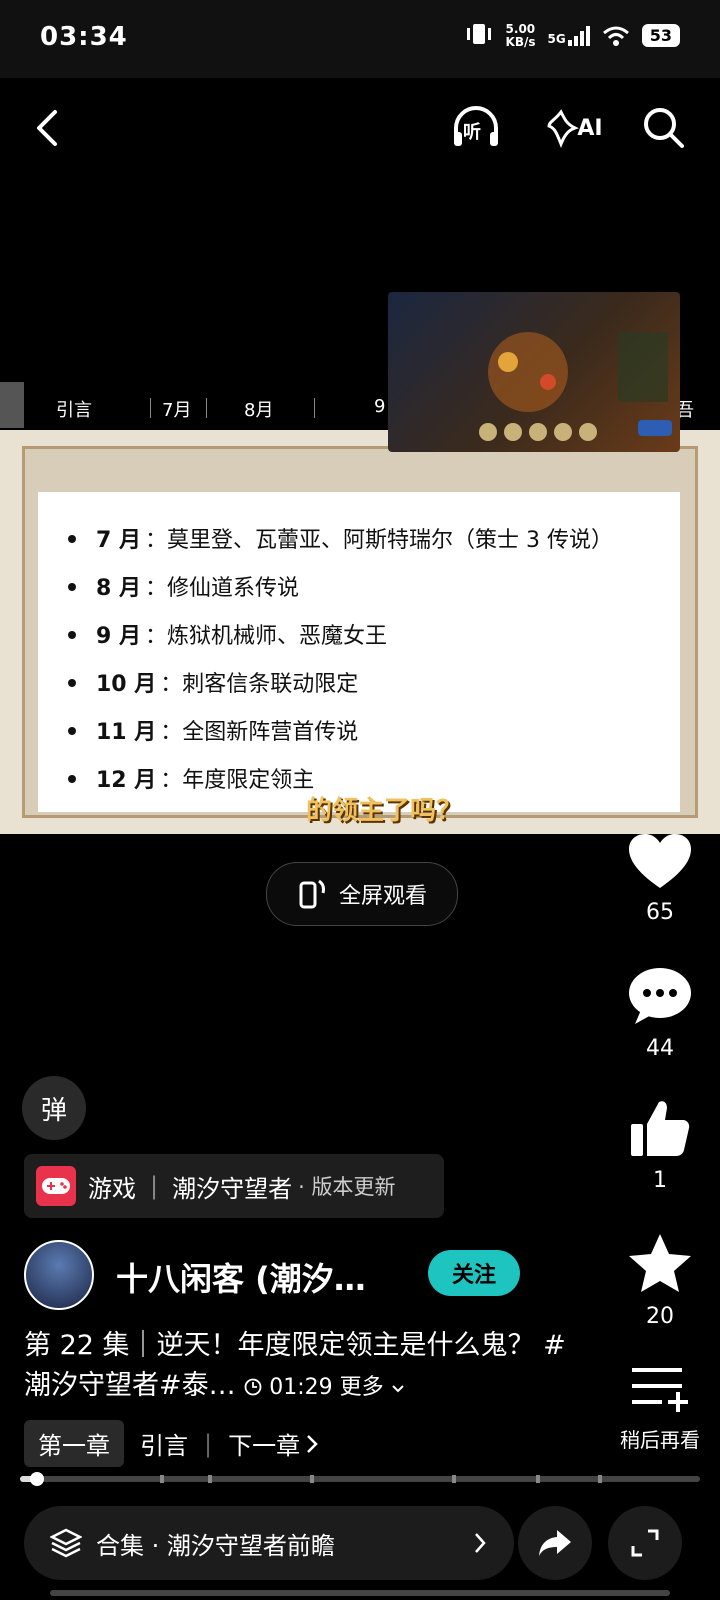 This screenshot has width=720, height=1600. What do you see at coordinates (615, 36) in the screenshot?
I see `wifi-icon` at bounding box center [615, 36].